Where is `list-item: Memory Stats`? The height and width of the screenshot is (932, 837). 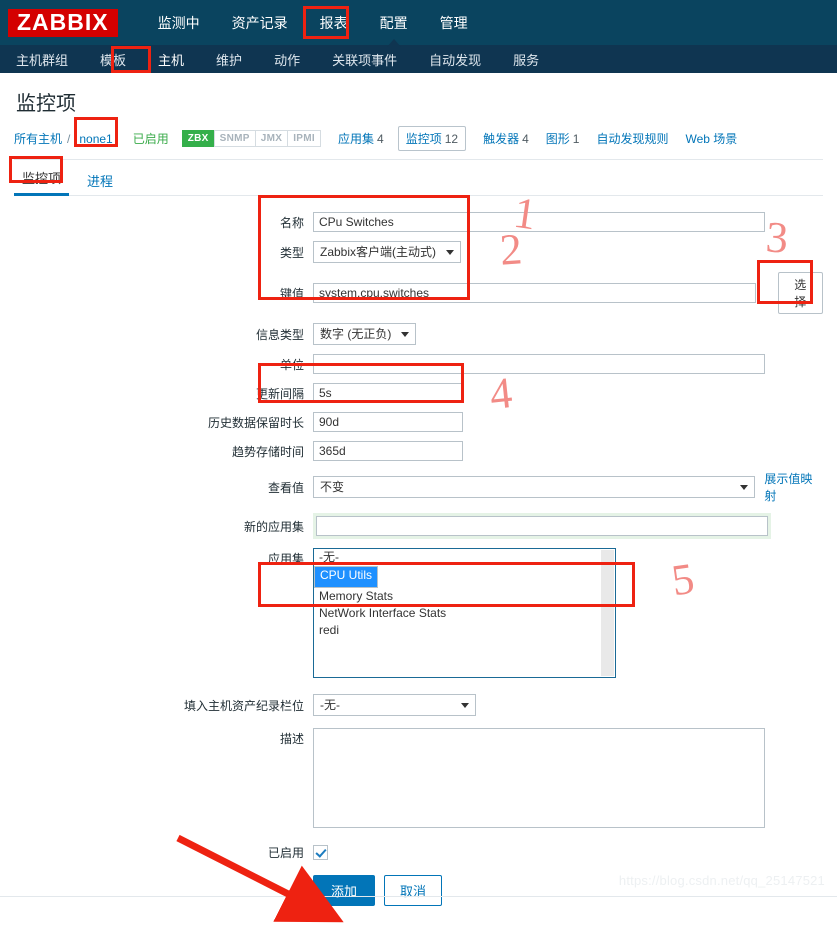 list-item: Memory Stats is located at coordinates (464, 596).